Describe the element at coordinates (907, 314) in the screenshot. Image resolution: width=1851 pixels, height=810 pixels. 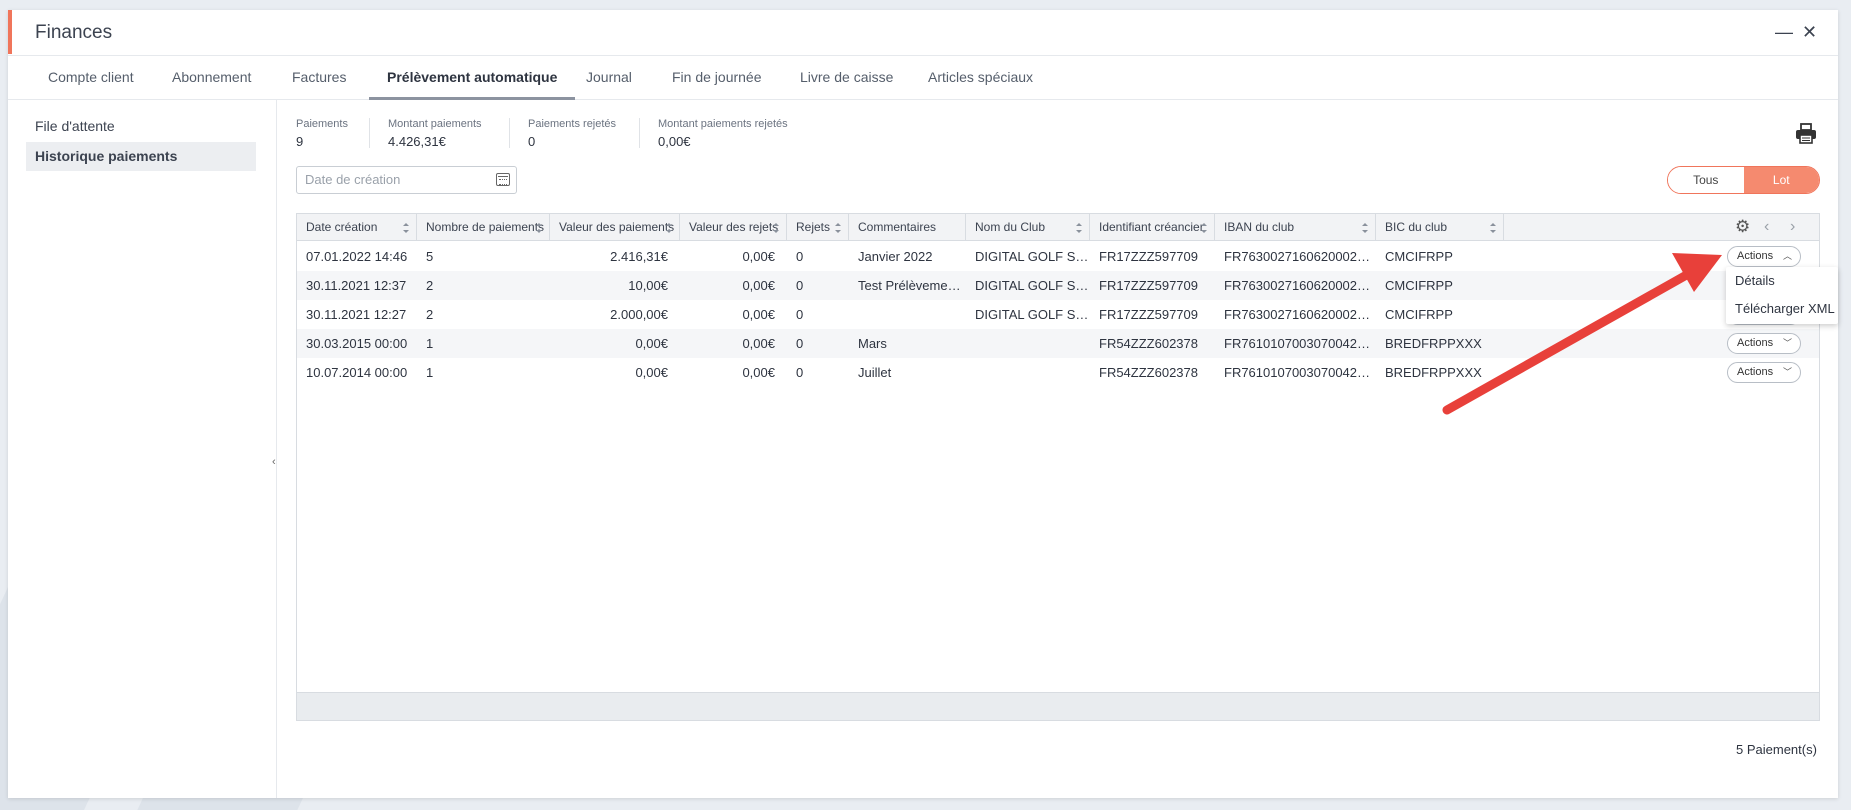
I see `cell-commentaires` at that location.